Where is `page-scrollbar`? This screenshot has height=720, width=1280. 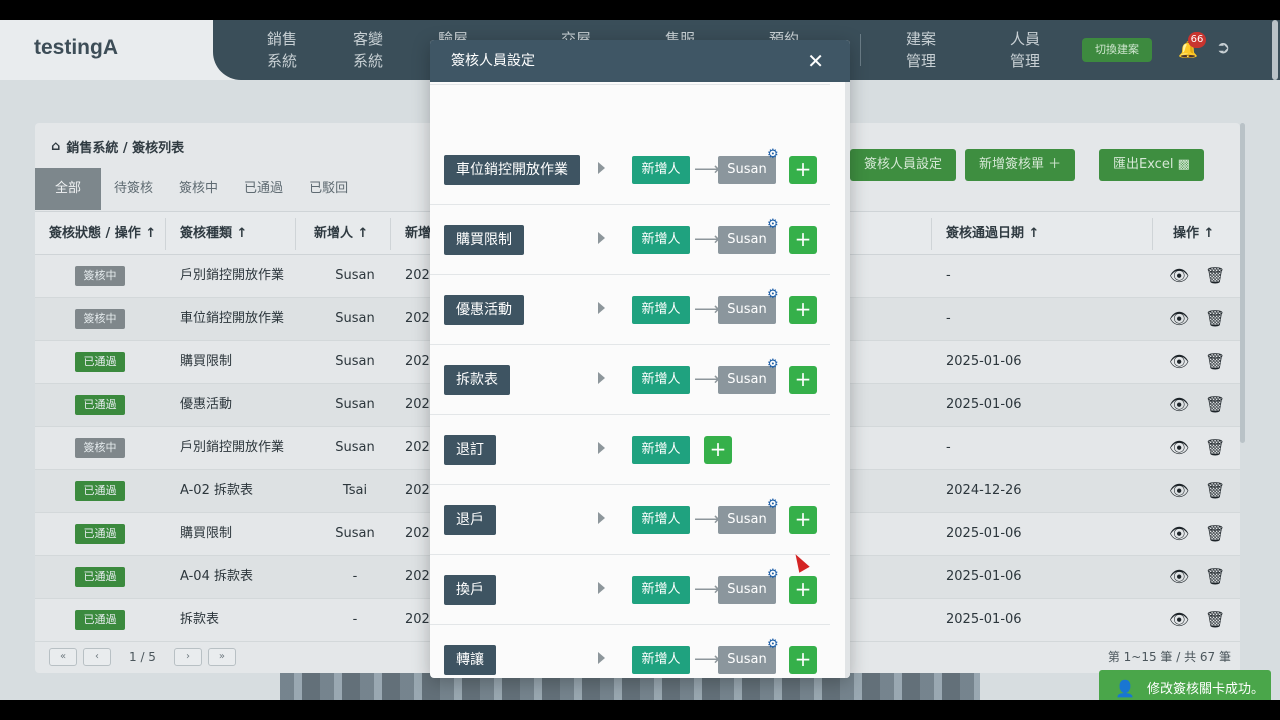
page-scrollbar is located at coordinates (1275, 50).